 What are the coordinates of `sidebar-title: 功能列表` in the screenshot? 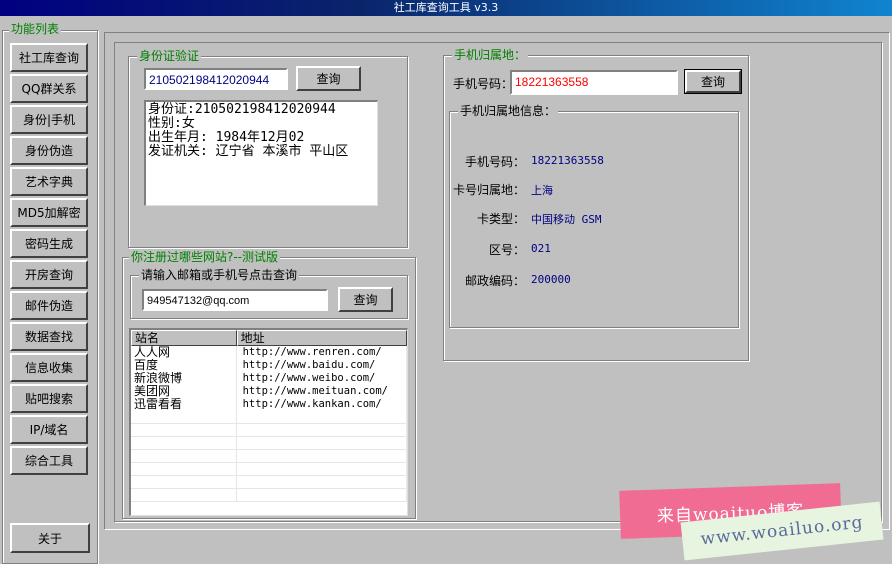 It's located at (35, 29).